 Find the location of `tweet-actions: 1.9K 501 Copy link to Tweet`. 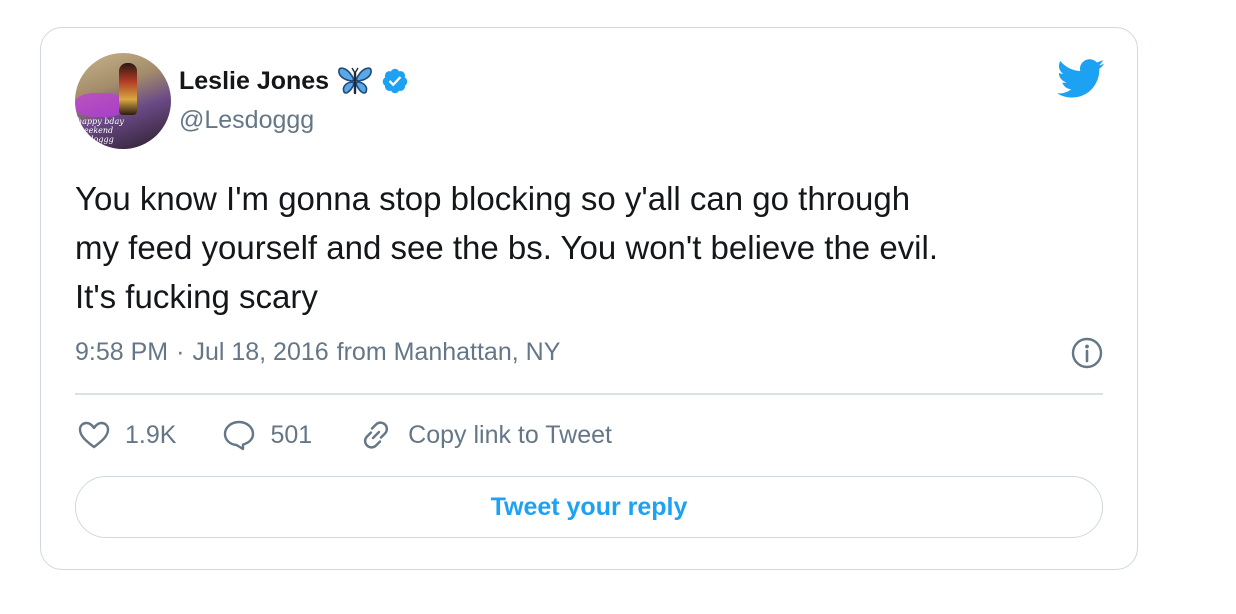

tweet-actions: 1.9K 501 Copy link to Tweet is located at coordinates (367, 435).